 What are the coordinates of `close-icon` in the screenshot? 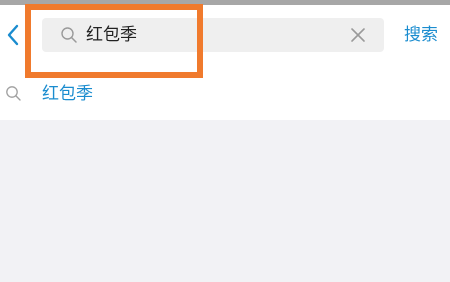 It's located at (358, 35).